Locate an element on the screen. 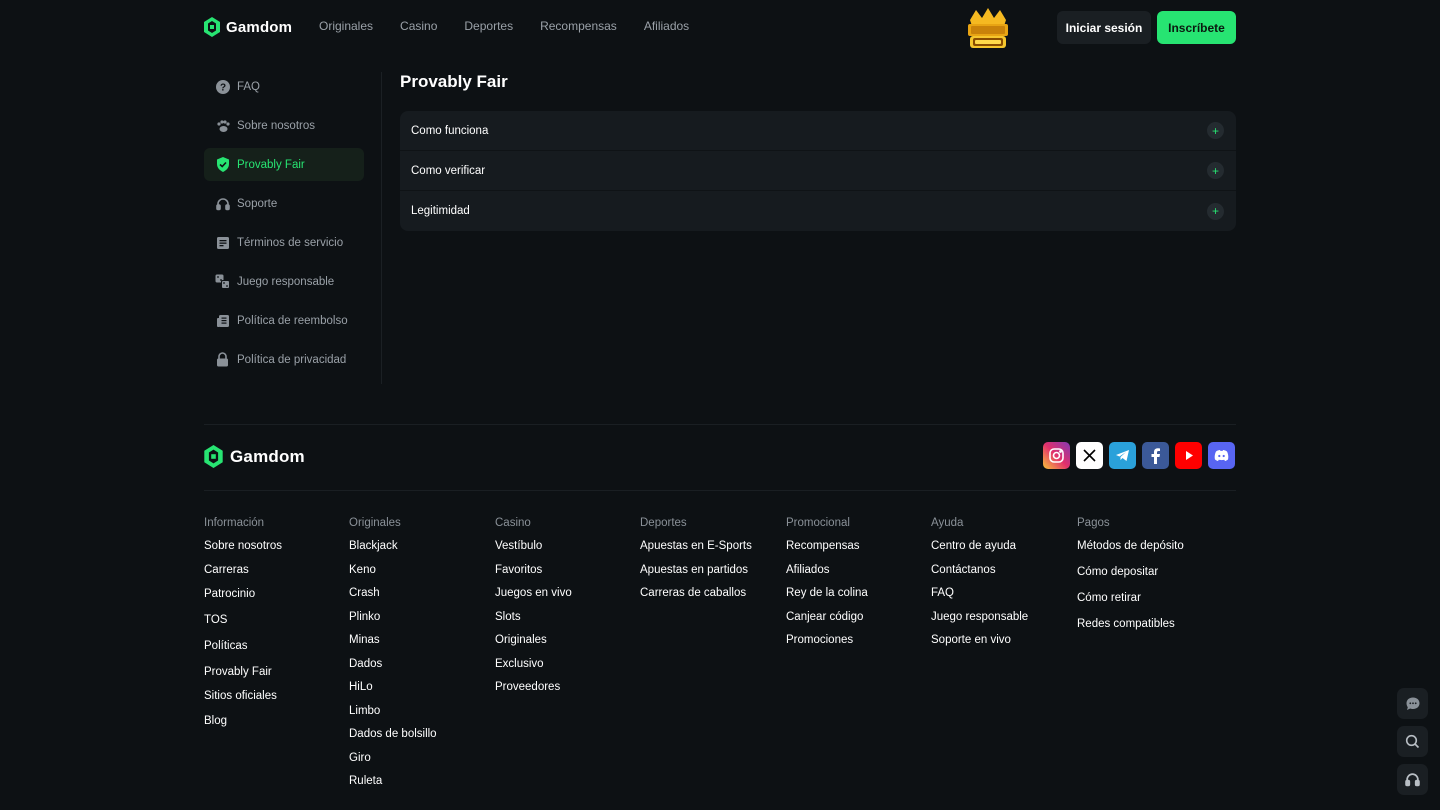  footer-link: Juego responsable is located at coordinates (979, 617).